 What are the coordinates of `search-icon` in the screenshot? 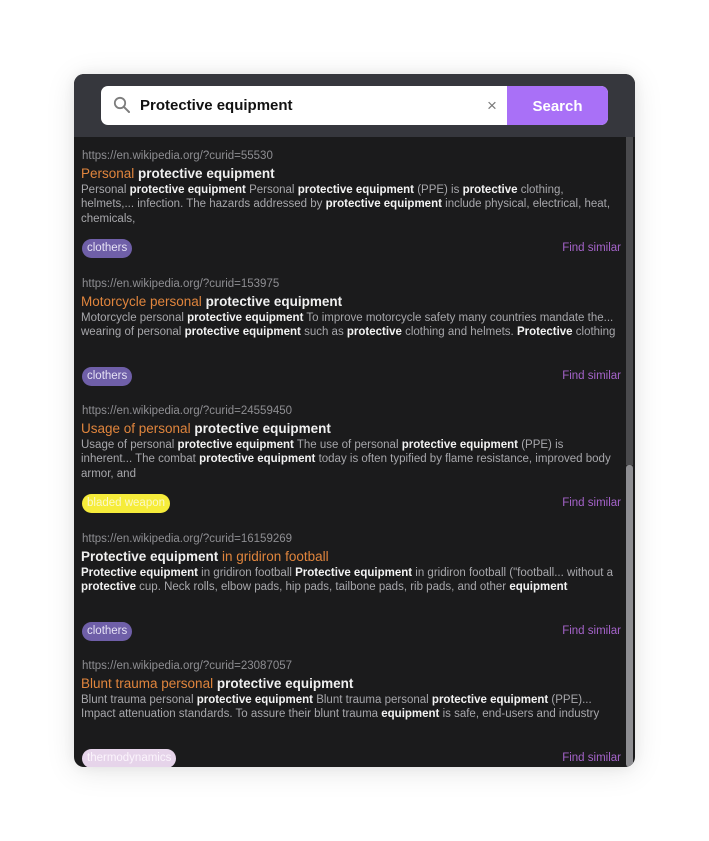 It's located at (122, 105).